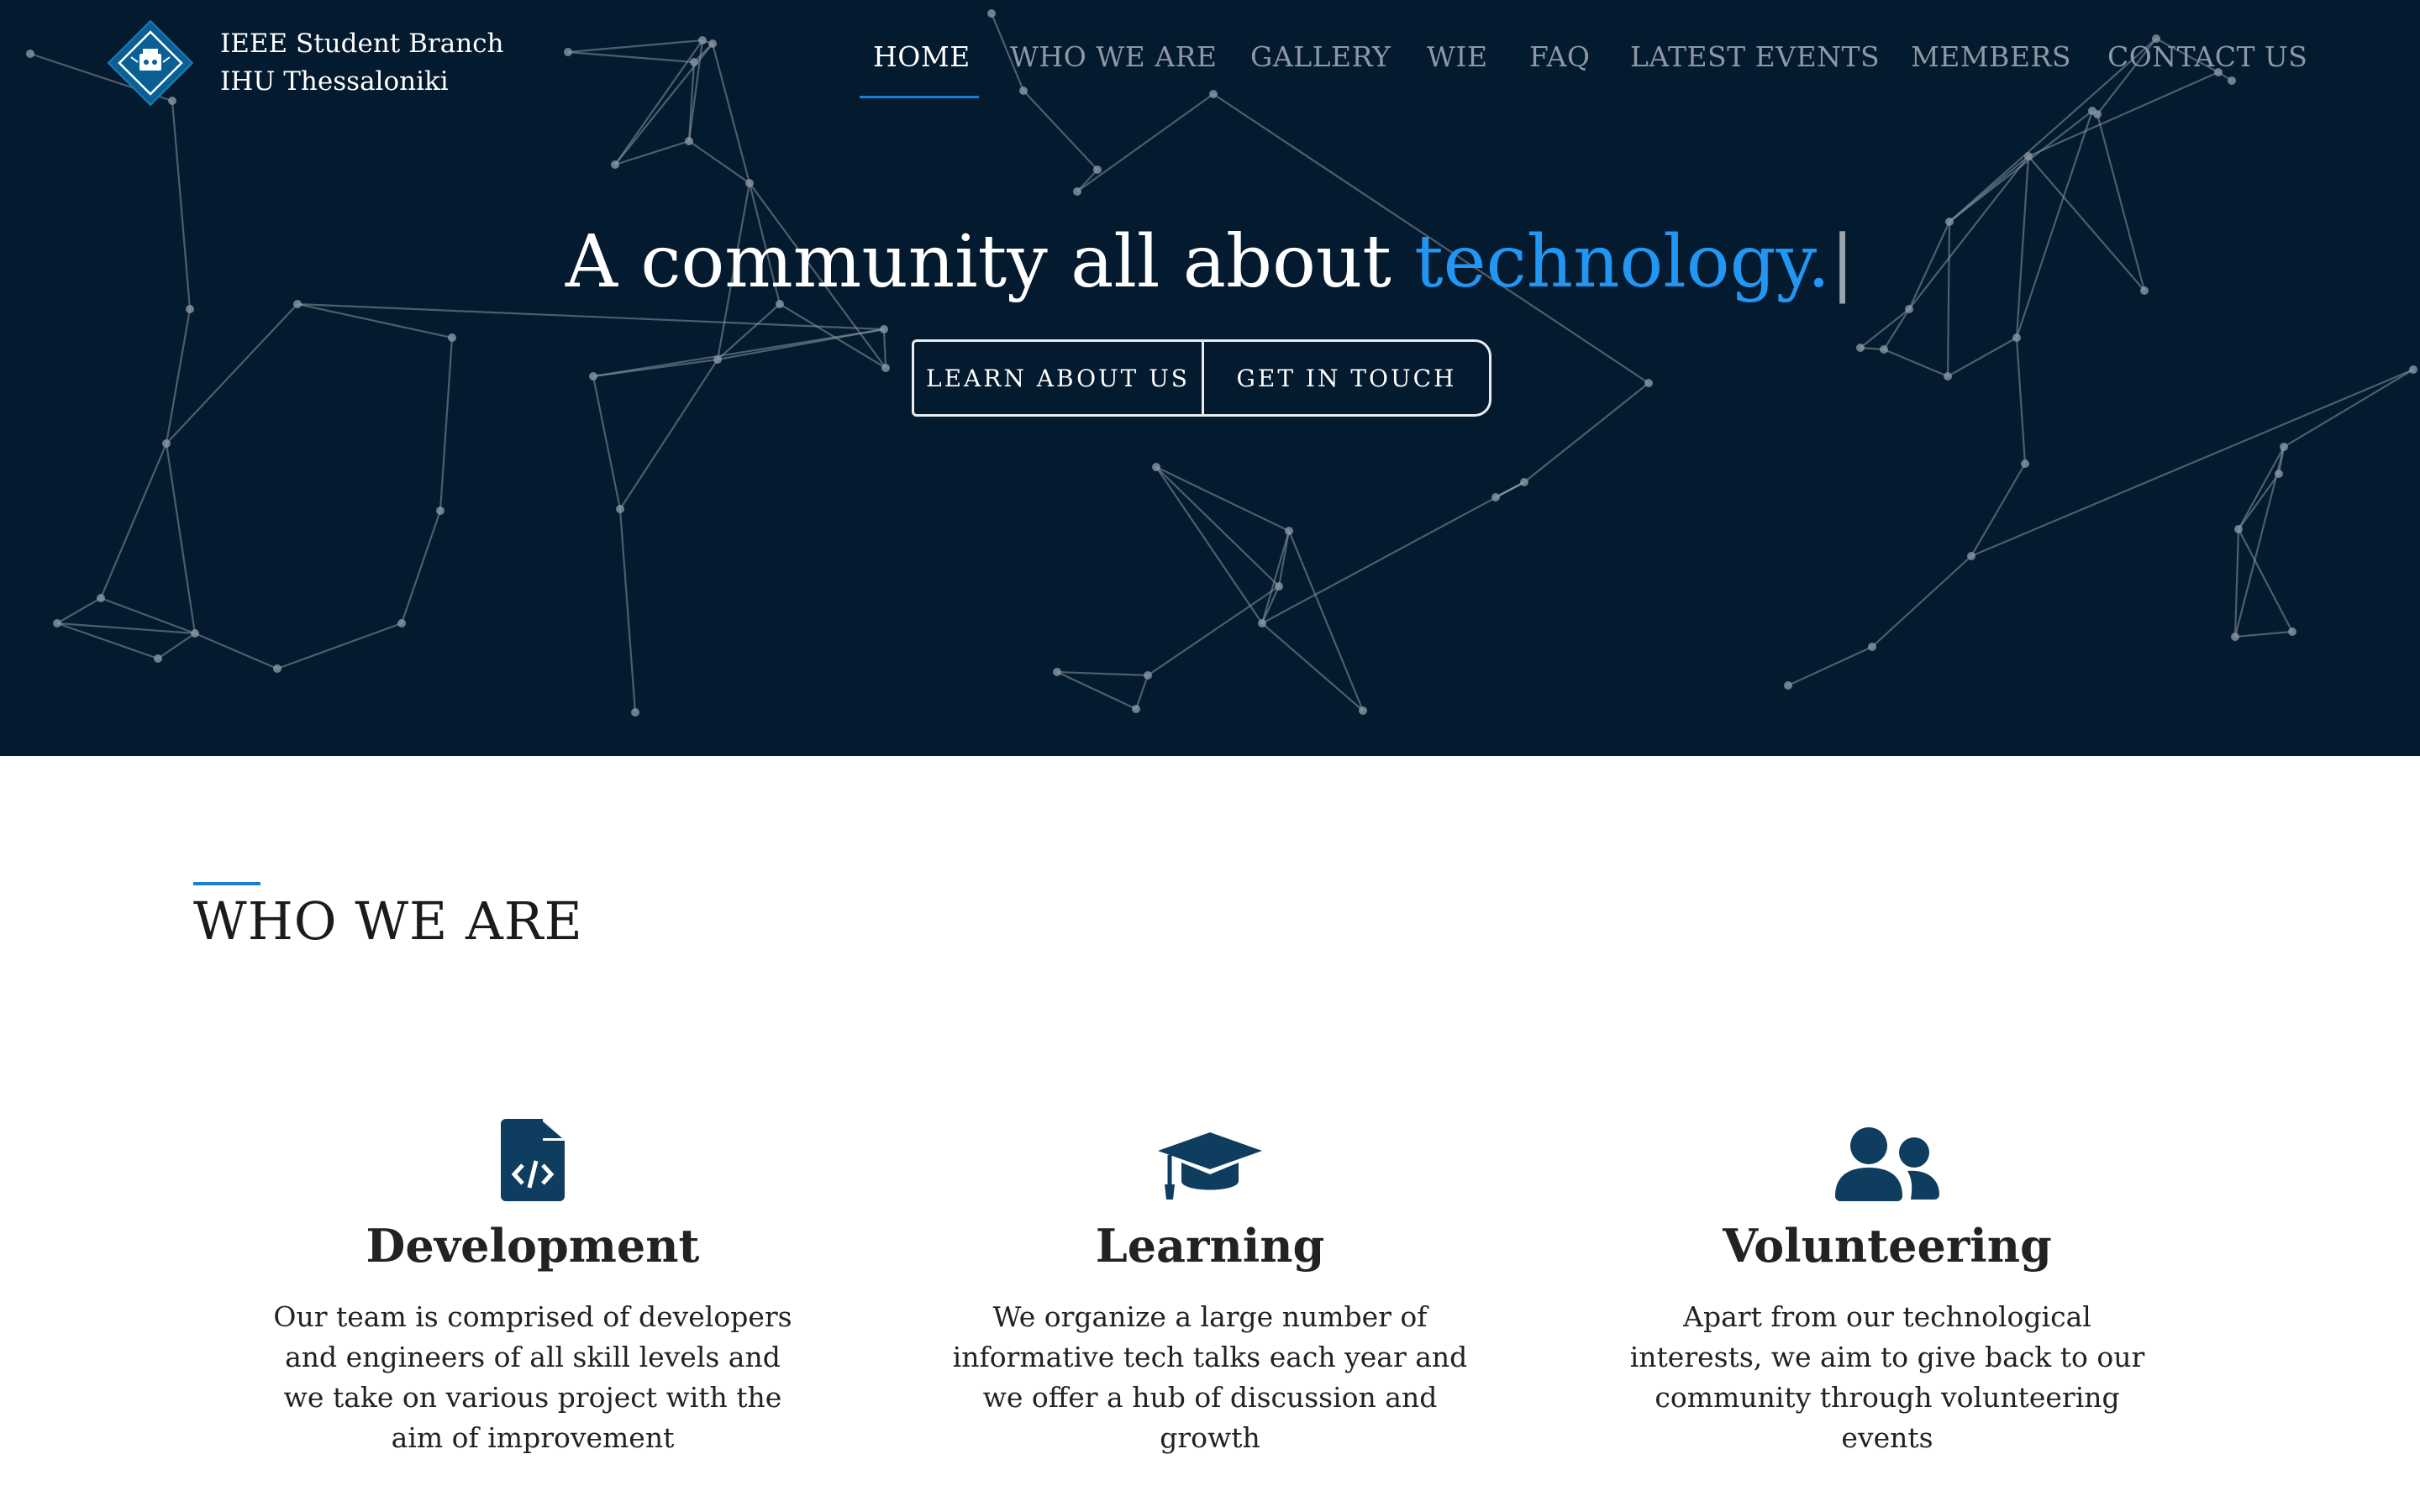  I want to click on nav-who-we-are: WHO WE ARE, so click(1114, 56).